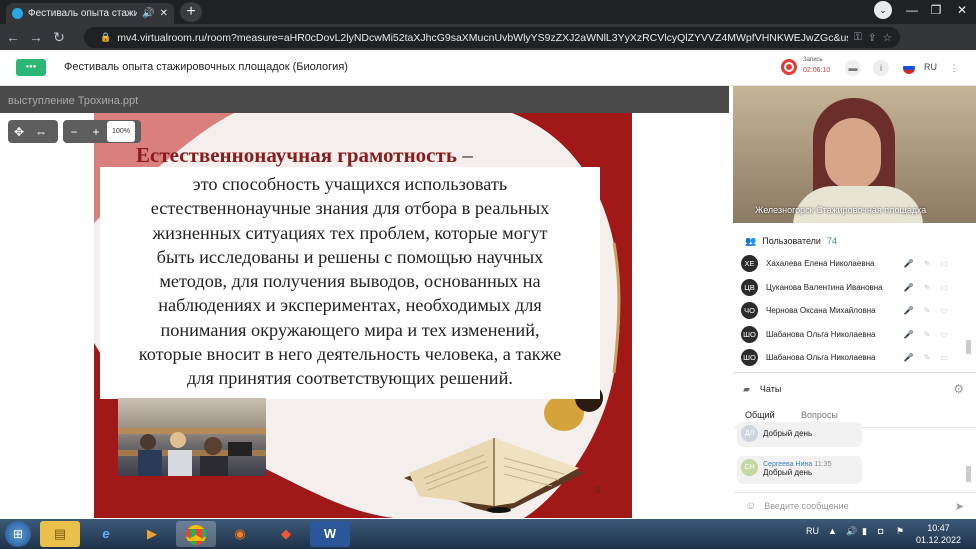 The image size is (976, 549). What do you see at coordinates (41, 132) in the screenshot?
I see `fit-width-icon: ⇔` at bounding box center [41, 132].